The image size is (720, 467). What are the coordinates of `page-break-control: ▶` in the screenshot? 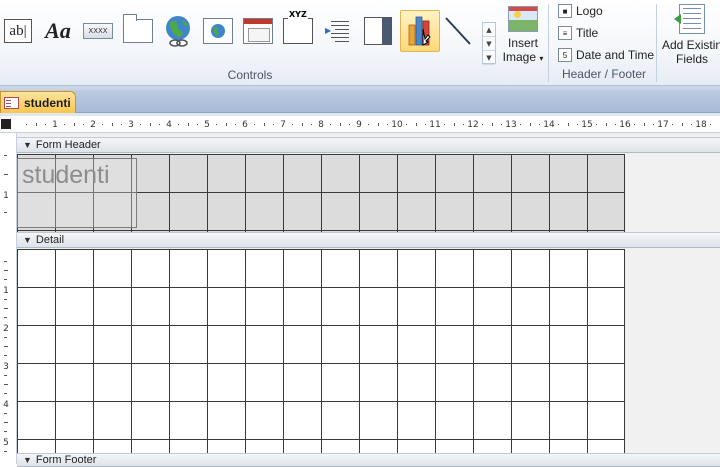 It's located at (338, 31).